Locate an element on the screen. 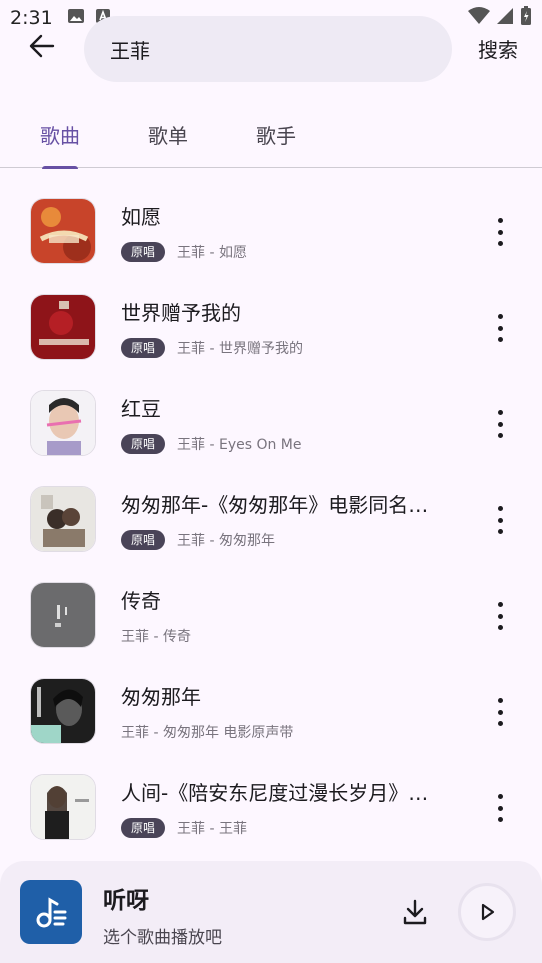 The height and width of the screenshot is (963, 542). app-logo is located at coordinates (51, 912).